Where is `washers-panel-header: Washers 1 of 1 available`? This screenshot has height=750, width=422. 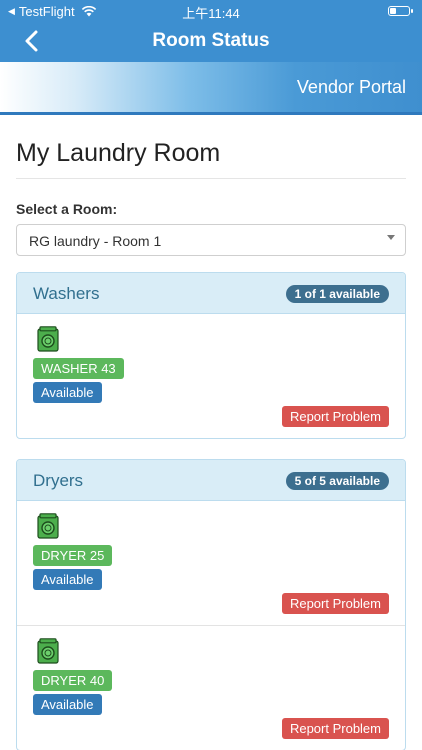 washers-panel-header: Washers 1 of 1 available is located at coordinates (211, 293).